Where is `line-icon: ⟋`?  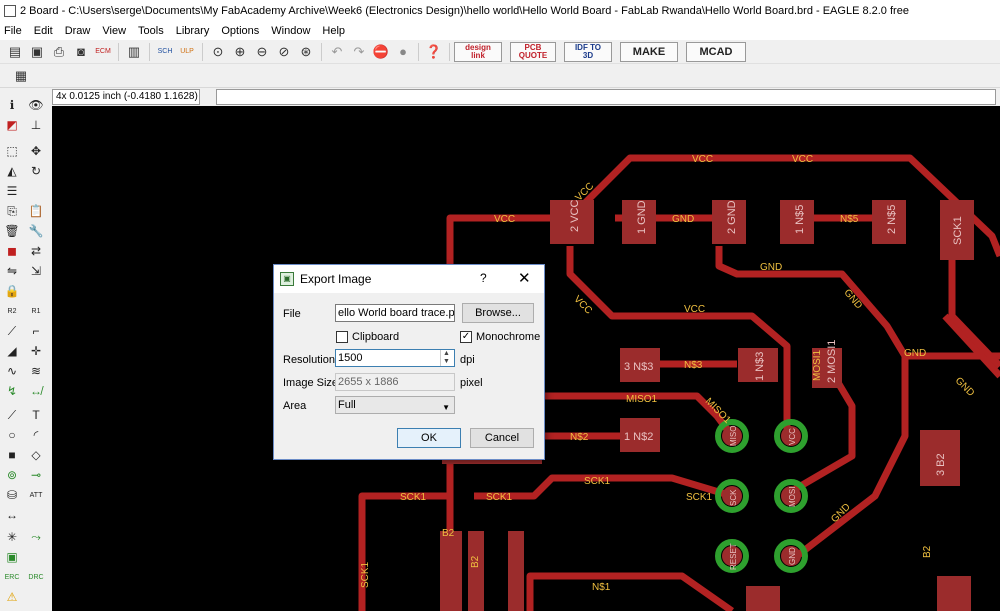
line-icon: ⟋ is located at coordinates (12, 415).